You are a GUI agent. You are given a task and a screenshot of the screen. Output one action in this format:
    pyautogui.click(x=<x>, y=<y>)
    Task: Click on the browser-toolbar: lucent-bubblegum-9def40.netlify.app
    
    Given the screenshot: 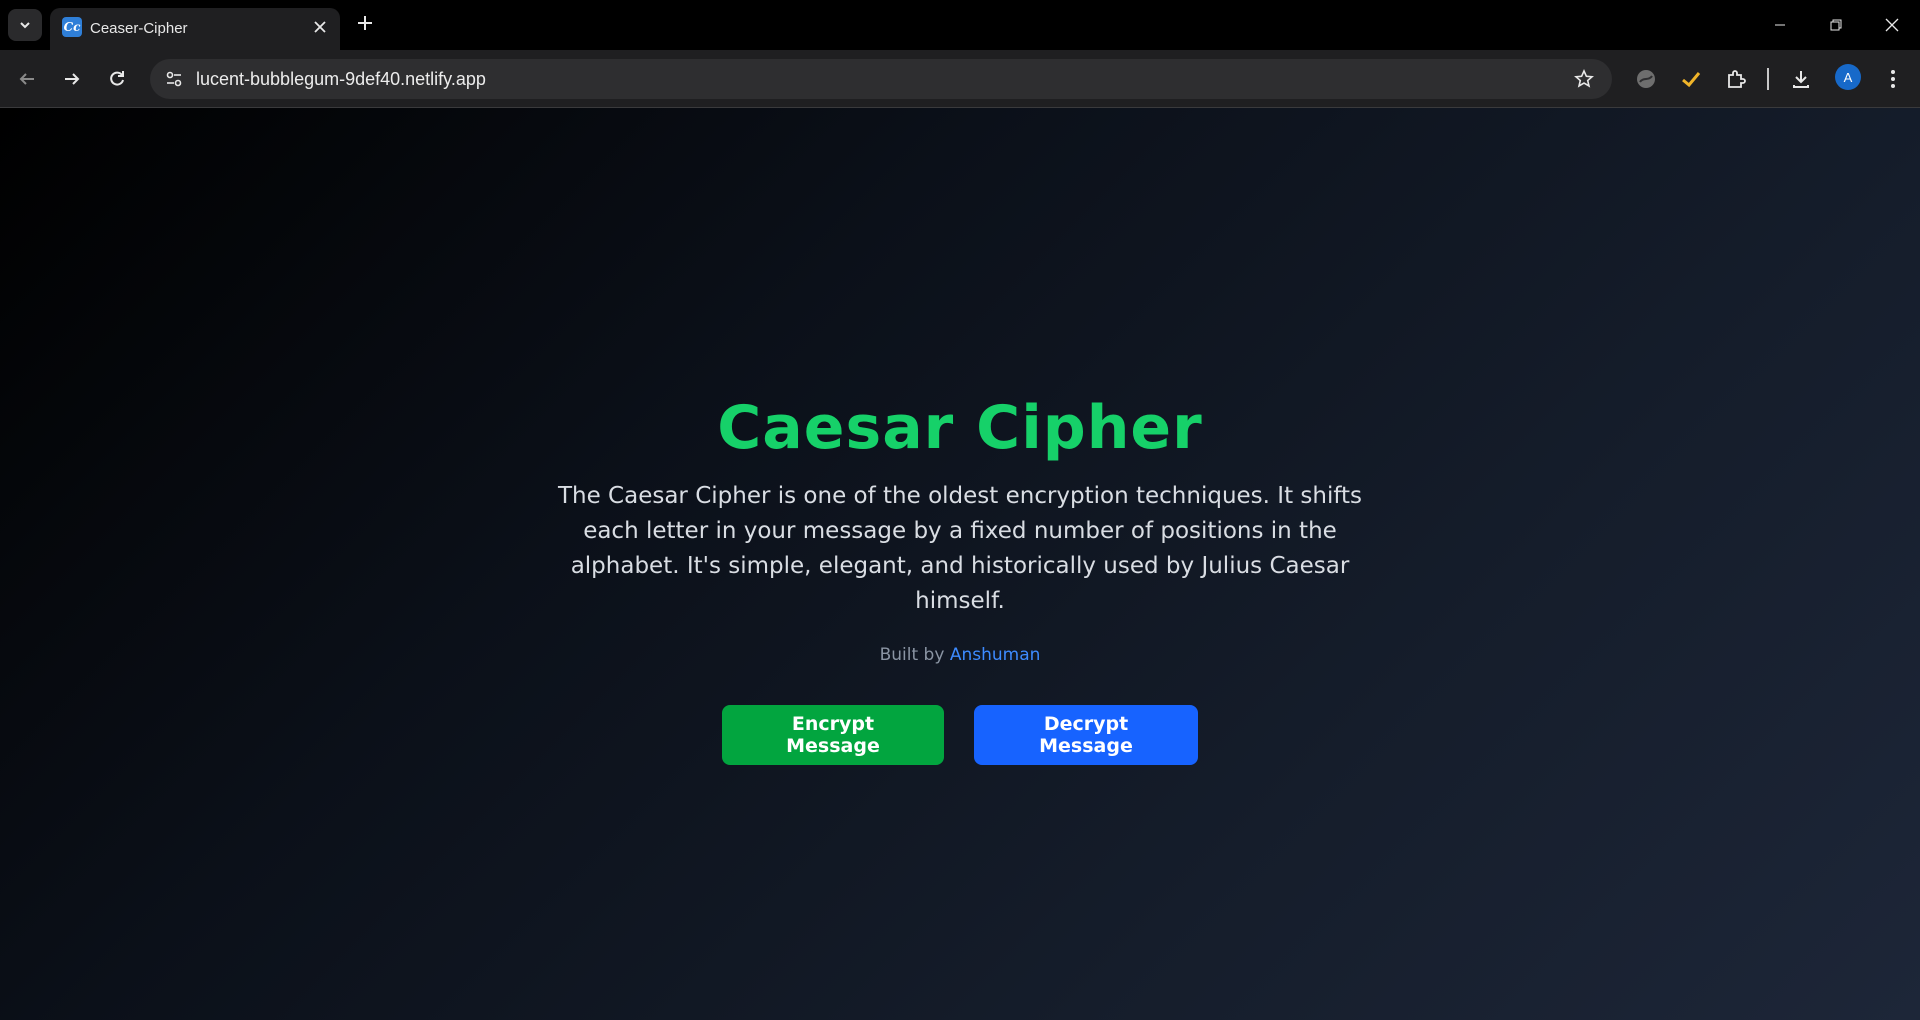 What is the action you would take?
    pyautogui.click(x=960, y=79)
    